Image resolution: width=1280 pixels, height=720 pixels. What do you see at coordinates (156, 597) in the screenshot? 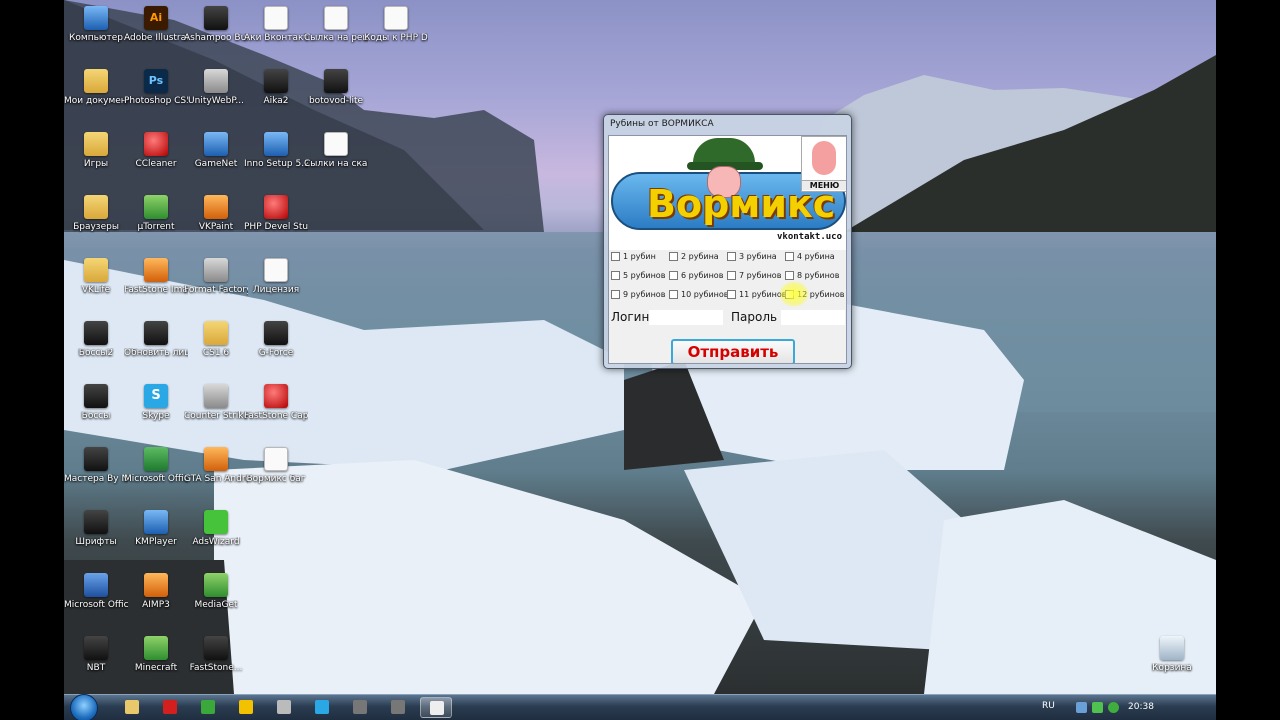
I see `desktop-icon: AIMP3` at bounding box center [156, 597].